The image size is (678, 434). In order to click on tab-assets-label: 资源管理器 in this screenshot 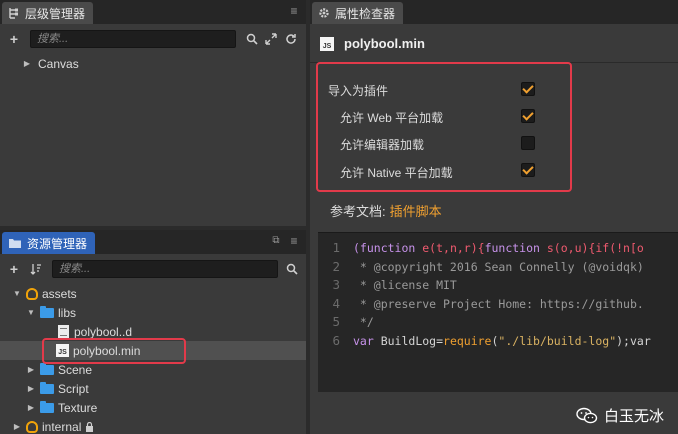, I will do `click(57, 243)`.